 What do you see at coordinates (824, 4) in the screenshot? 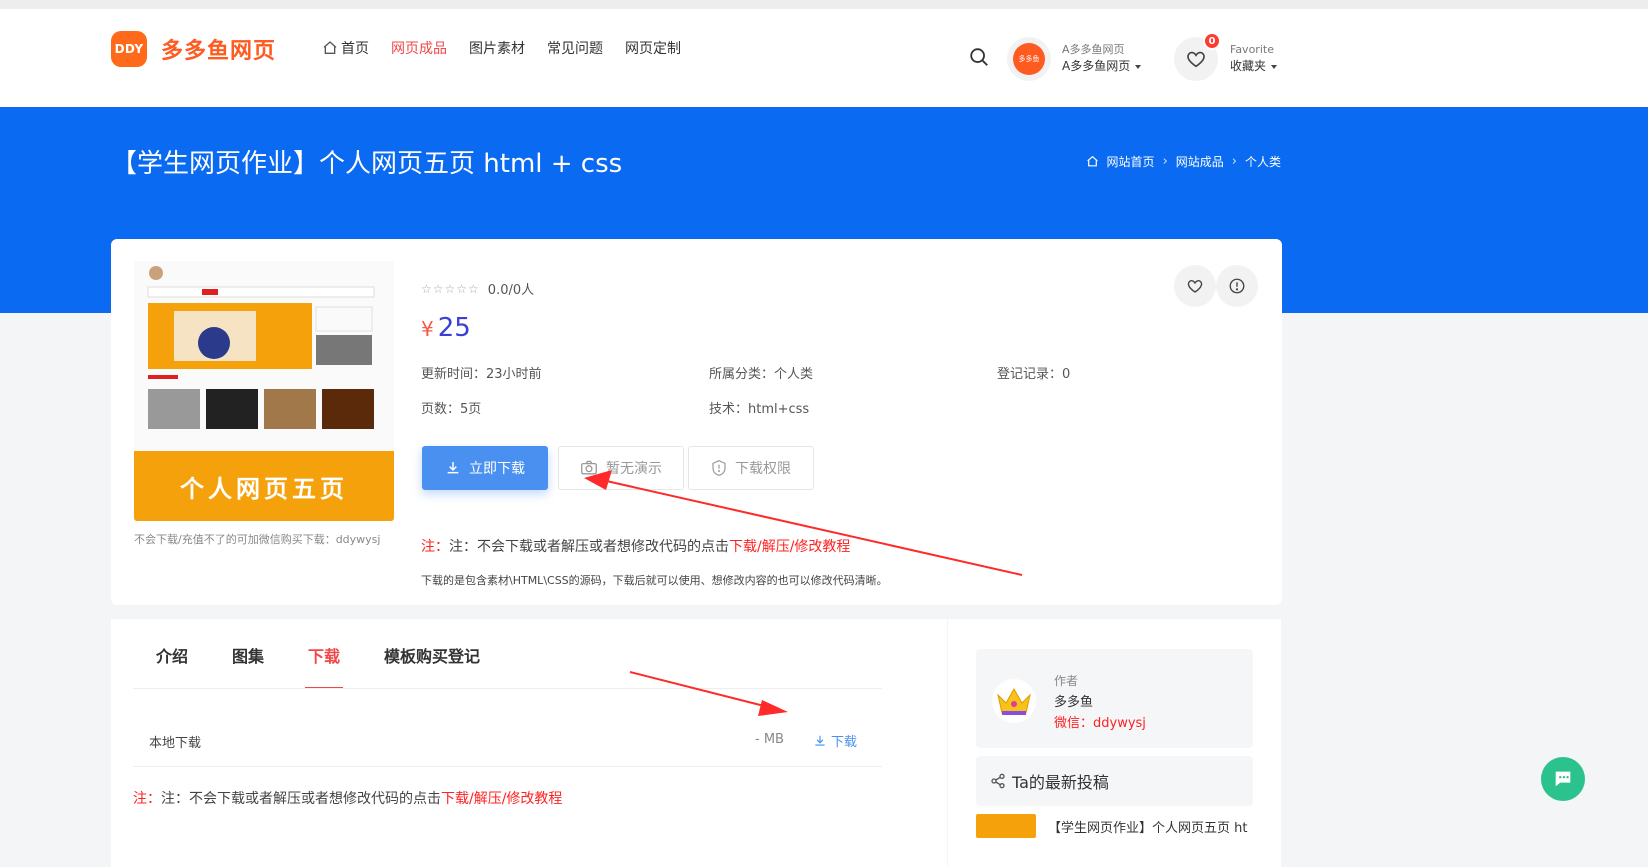
I see `top-strip` at bounding box center [824, 4].